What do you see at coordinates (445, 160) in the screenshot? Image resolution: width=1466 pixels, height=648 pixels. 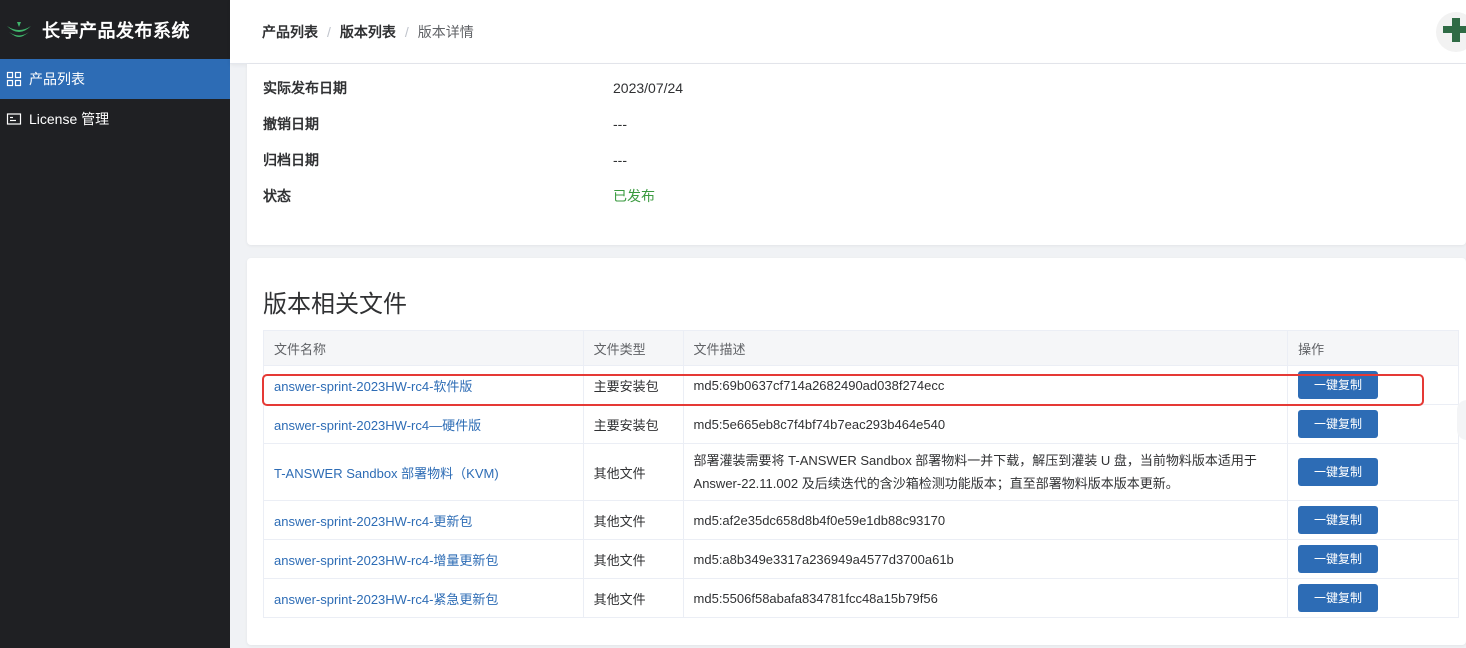 I see `info-row-archive-date: 归档日期 ---` at bounding box center [445, 160].